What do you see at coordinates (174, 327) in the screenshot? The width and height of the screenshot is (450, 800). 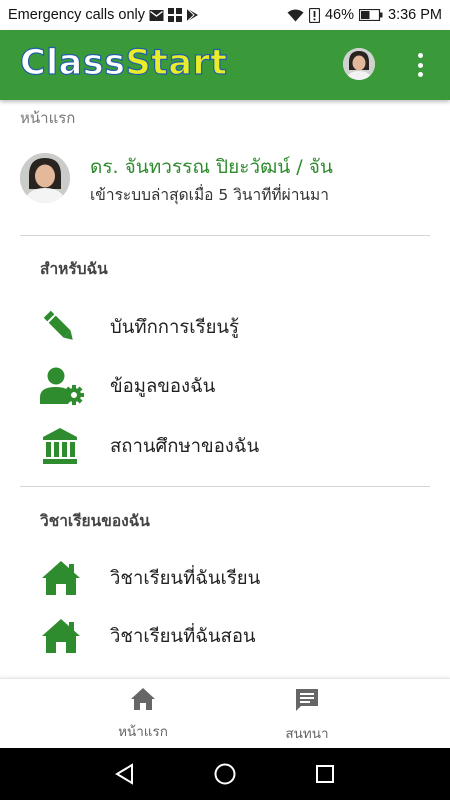 I see `menu-item-label: บันทึกการเรียนรู้` at bounding box center [174, 327].